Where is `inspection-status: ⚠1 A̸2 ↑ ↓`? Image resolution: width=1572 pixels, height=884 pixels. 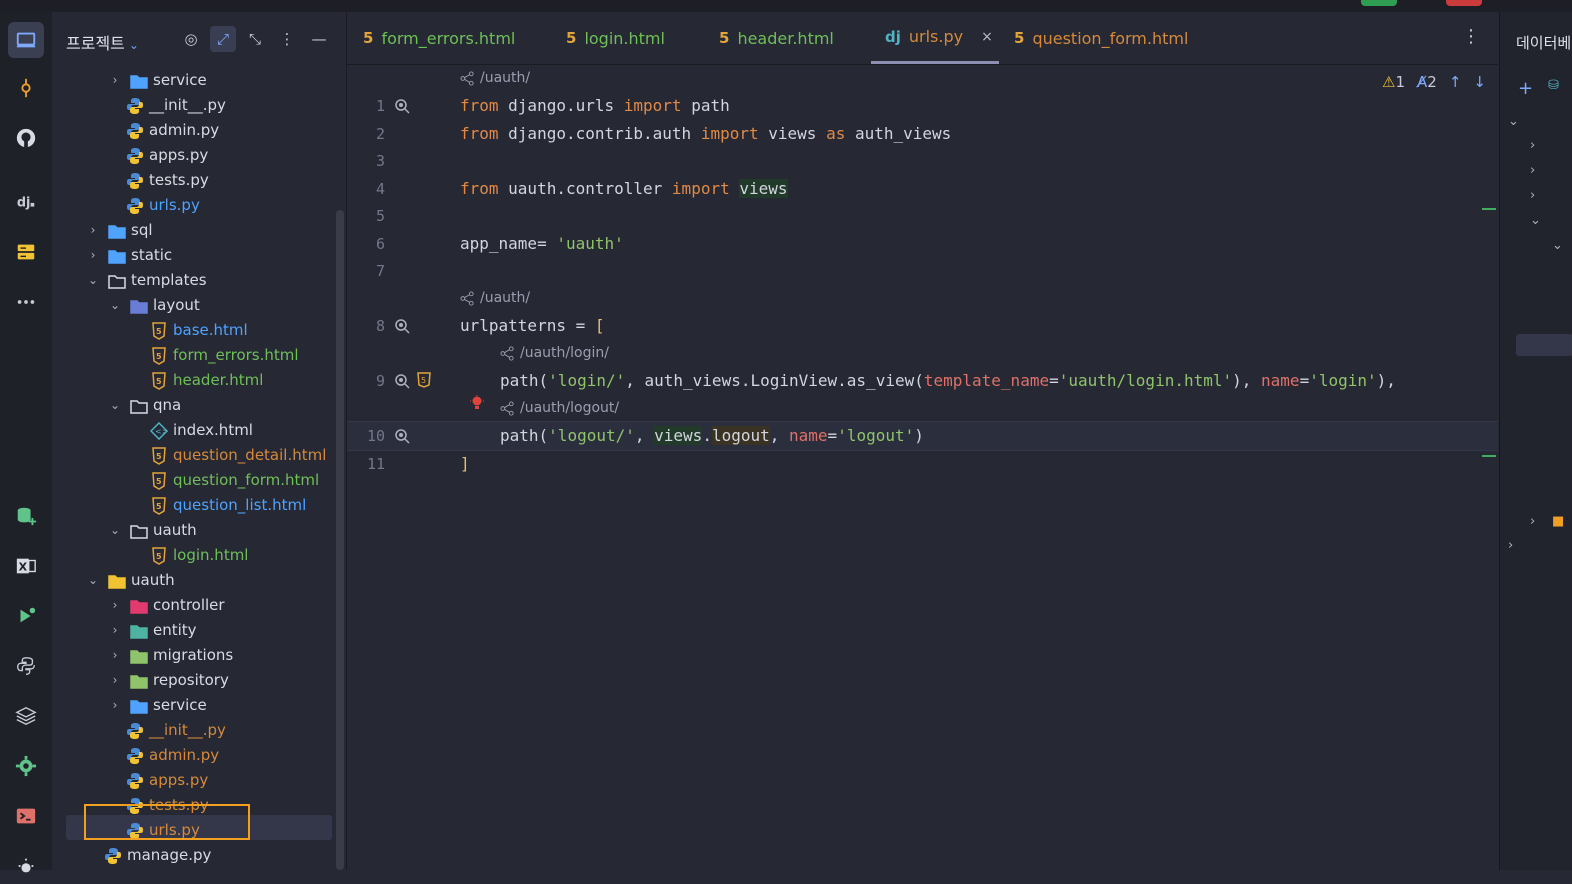
inspection-status: ⚠1 A̸2 ↑ ↓ is located at coordinates (1434, 82).